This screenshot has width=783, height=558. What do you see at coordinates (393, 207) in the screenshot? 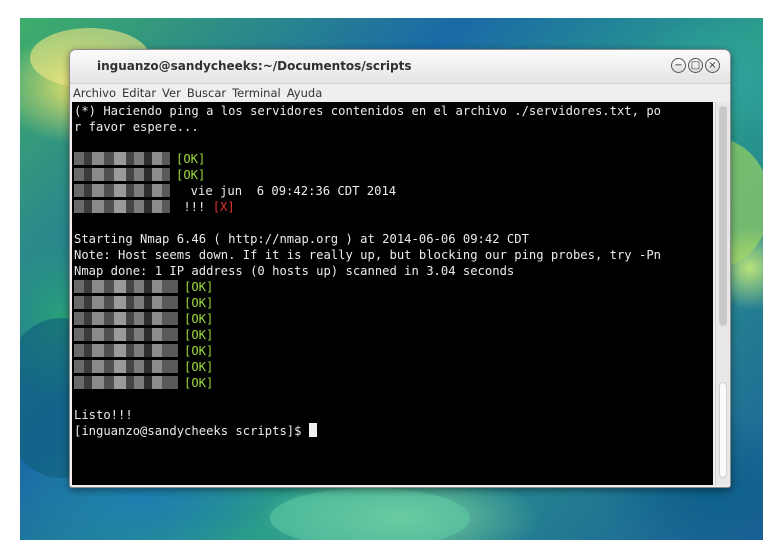
I see `terminal-line: !!! [X]` at bounding box center [393, 207].